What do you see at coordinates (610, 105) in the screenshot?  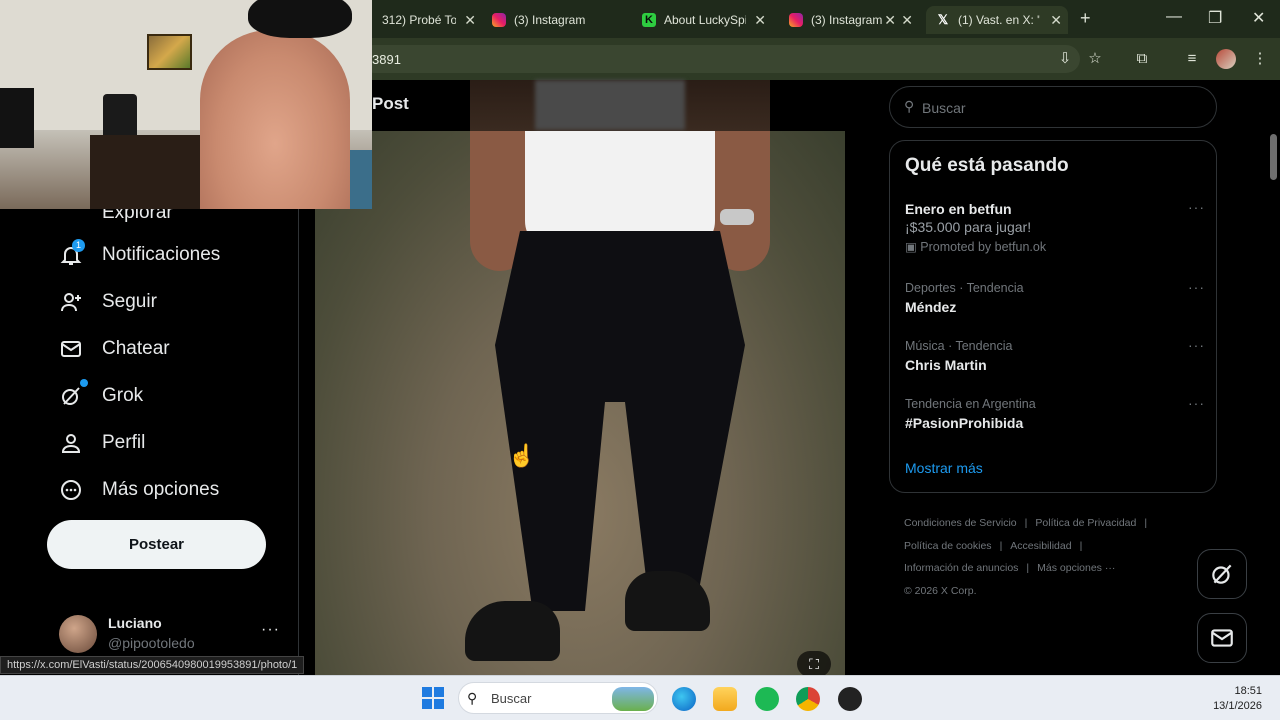 I see `blurred-region` at bounding box center [610, 105].